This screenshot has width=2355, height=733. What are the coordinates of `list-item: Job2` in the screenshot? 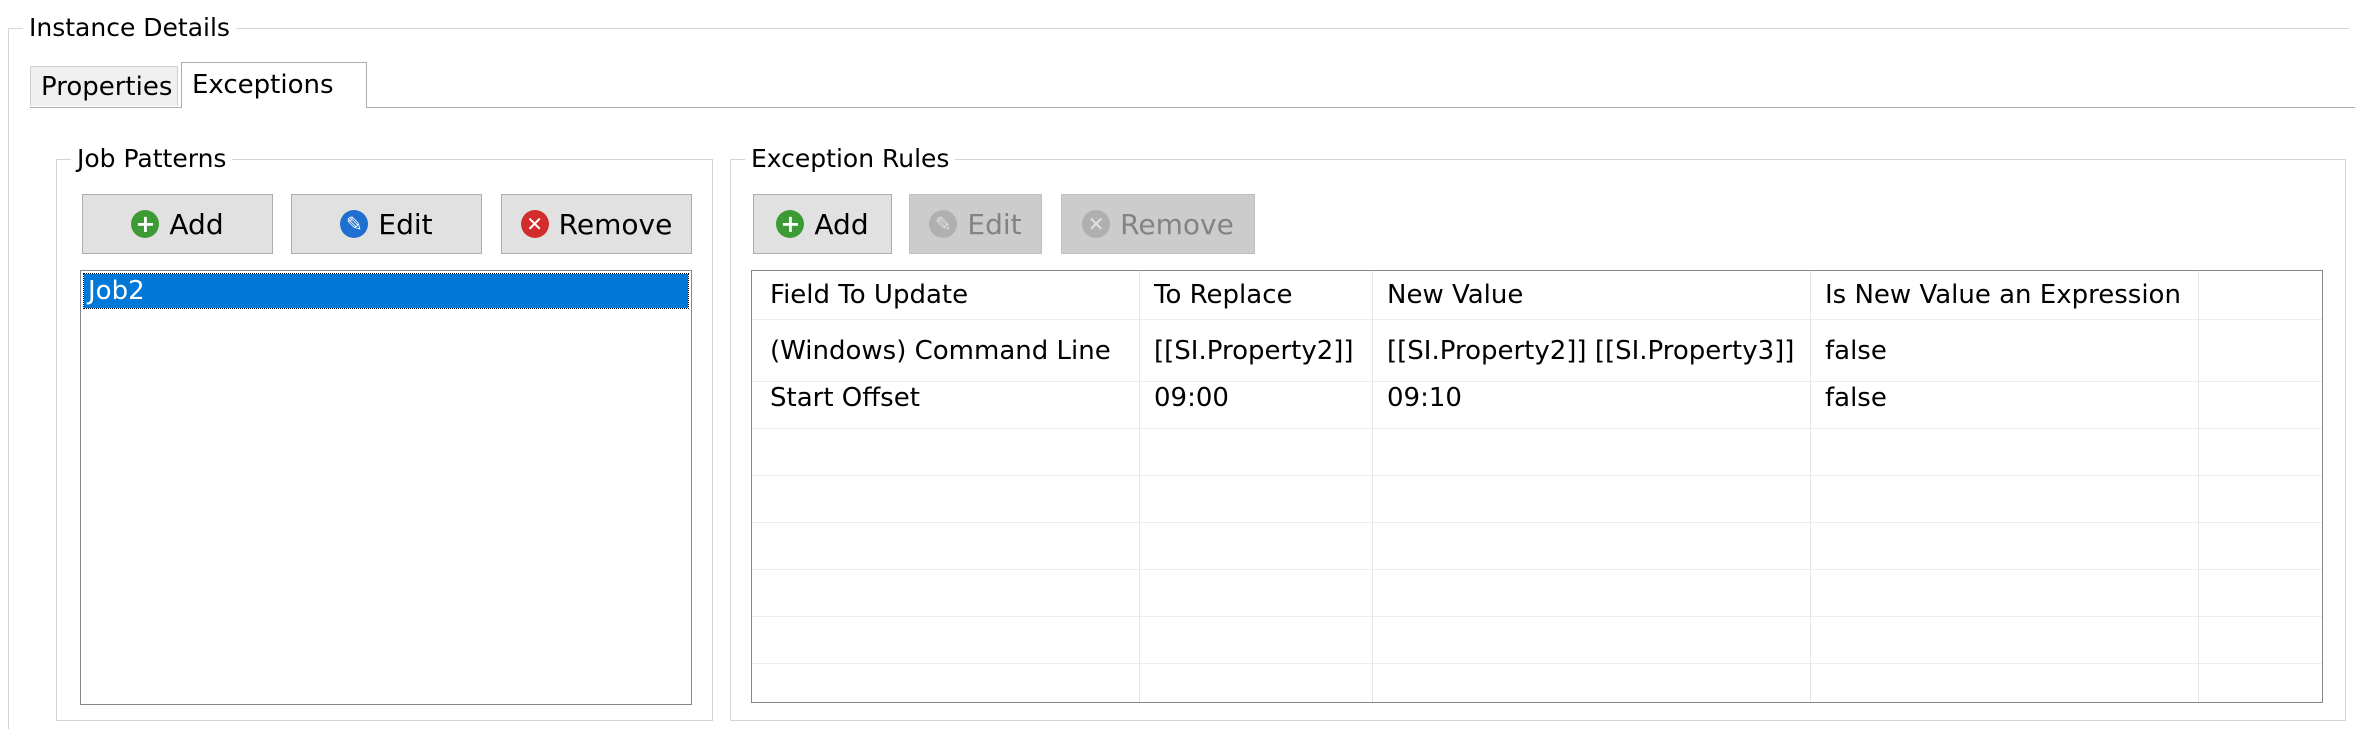 It's located at (386, 291).